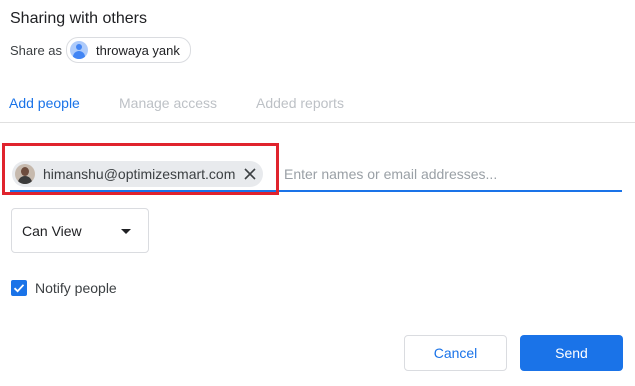 The height and width of the screenshot is (386, 635). I want to click on cancel-button: Cancel, so click(455, 353).